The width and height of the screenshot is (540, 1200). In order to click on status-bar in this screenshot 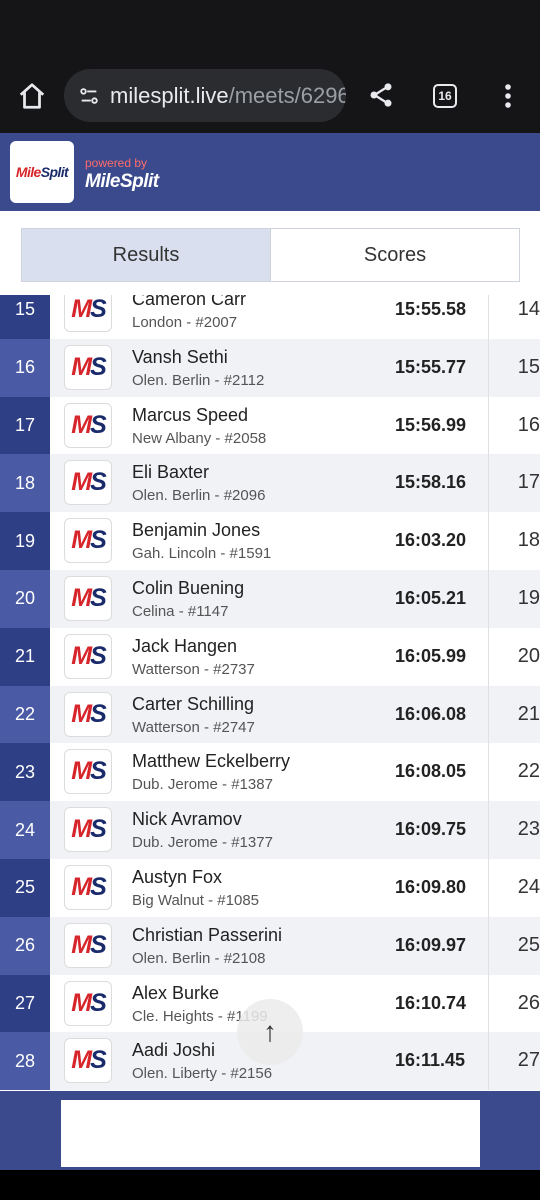, I will do `click(270, 29)`.